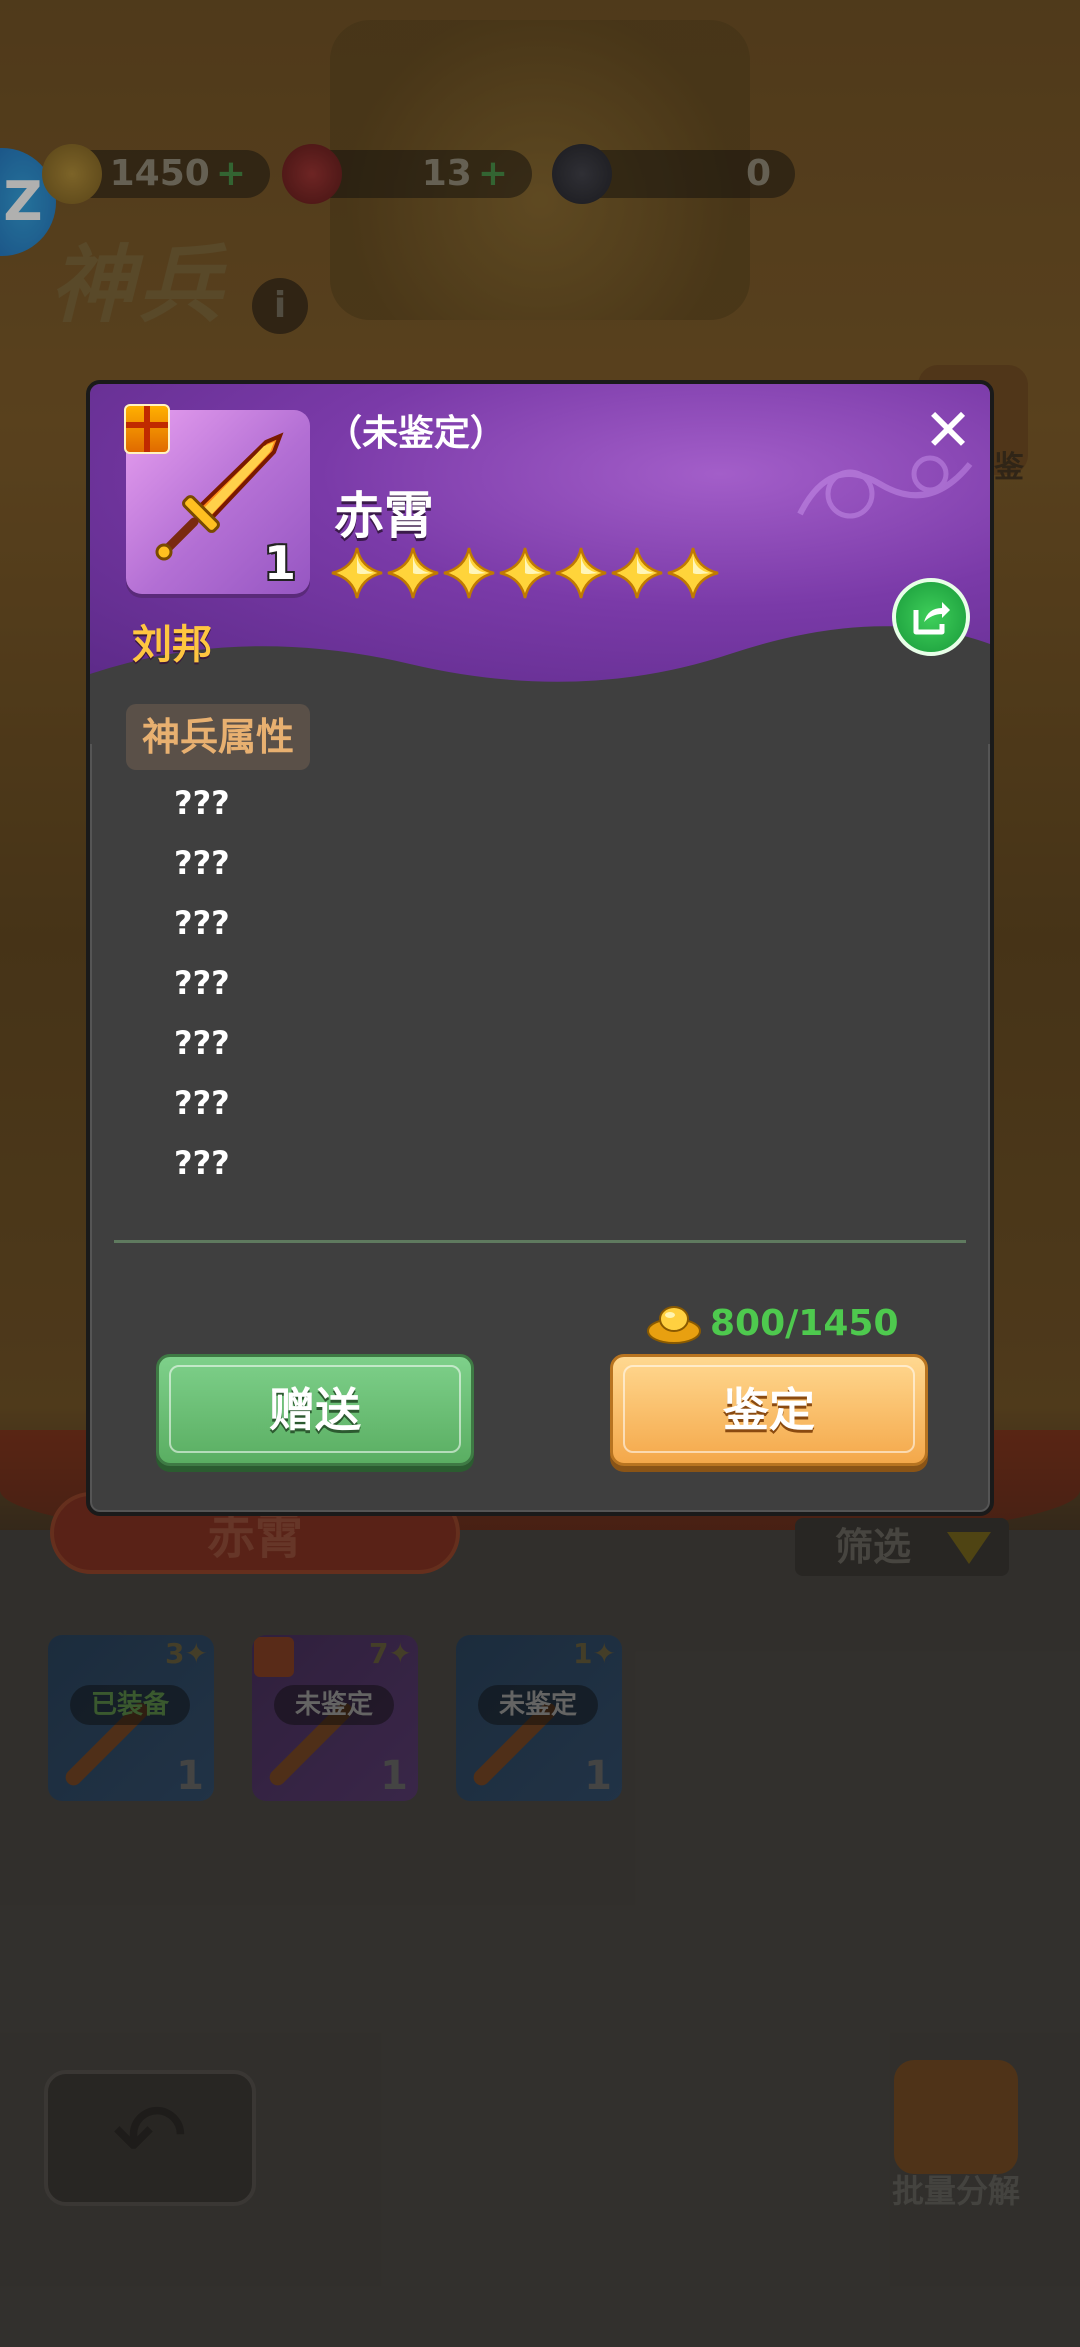 Image resolution: width=1080 pixels, height=2347 pixels. I want to click on cost-text: 800/1450, so click(804, 1323).